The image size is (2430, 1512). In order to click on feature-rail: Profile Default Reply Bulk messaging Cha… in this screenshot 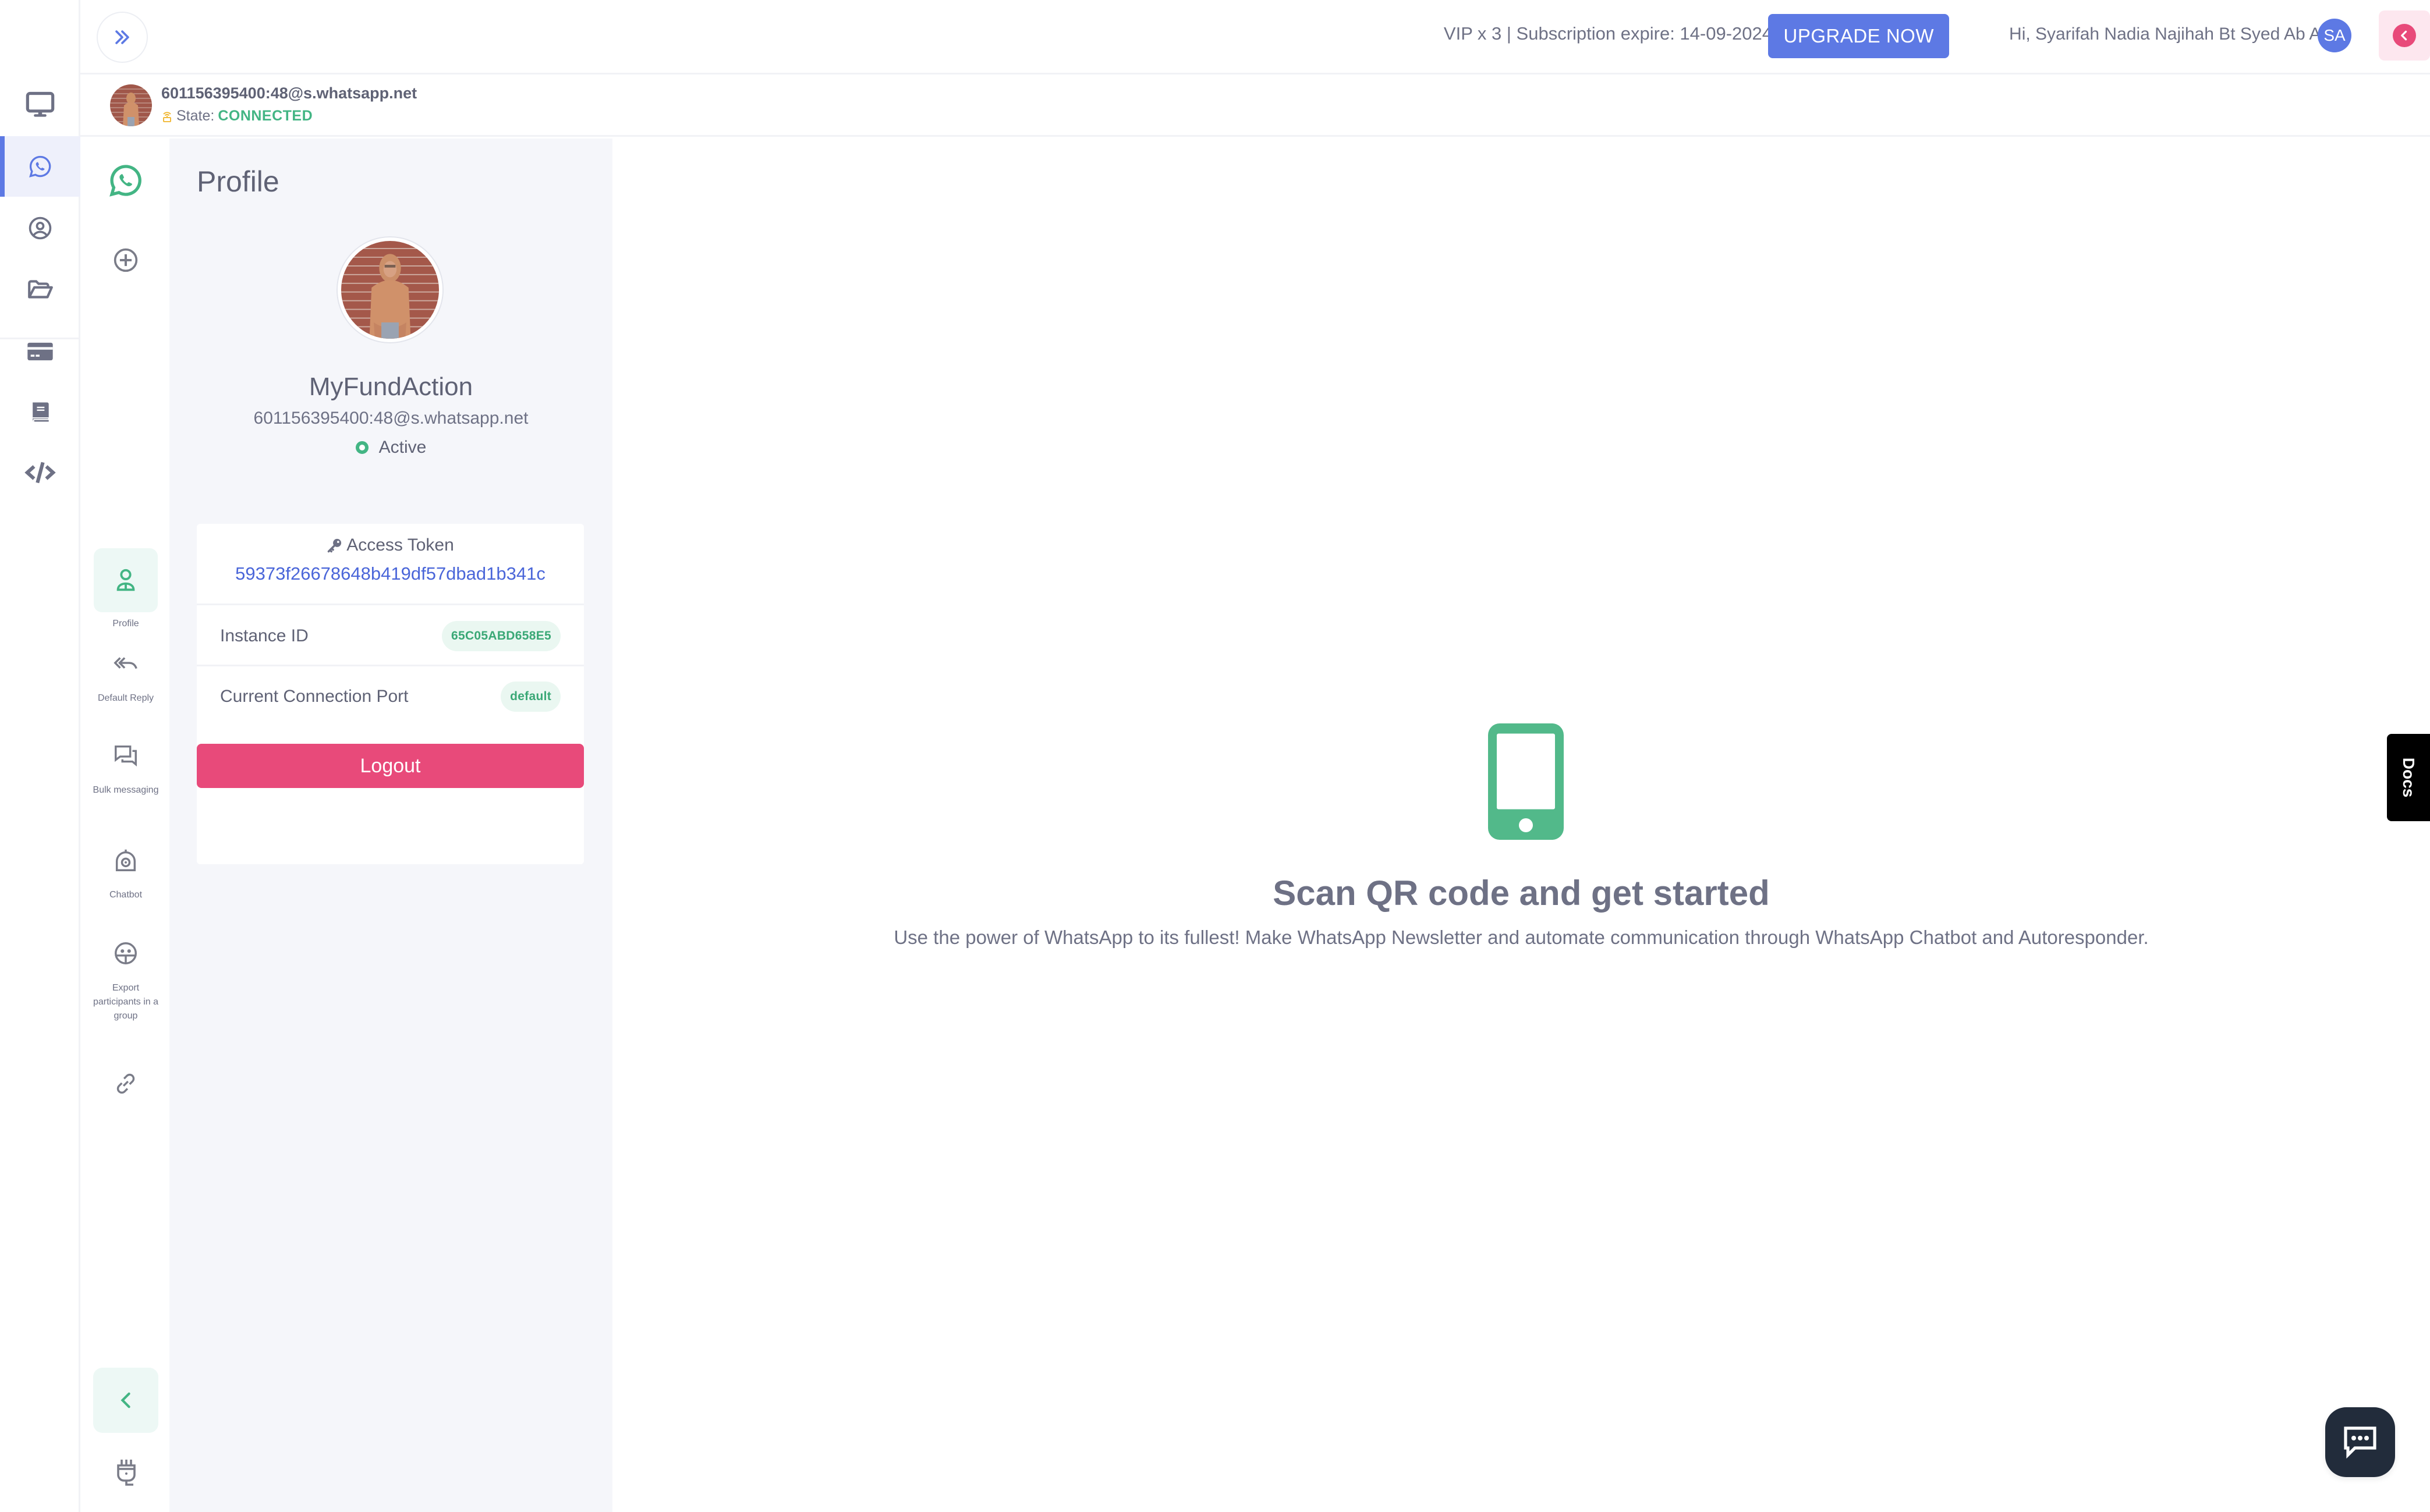, I will do `click(125, 825)`.